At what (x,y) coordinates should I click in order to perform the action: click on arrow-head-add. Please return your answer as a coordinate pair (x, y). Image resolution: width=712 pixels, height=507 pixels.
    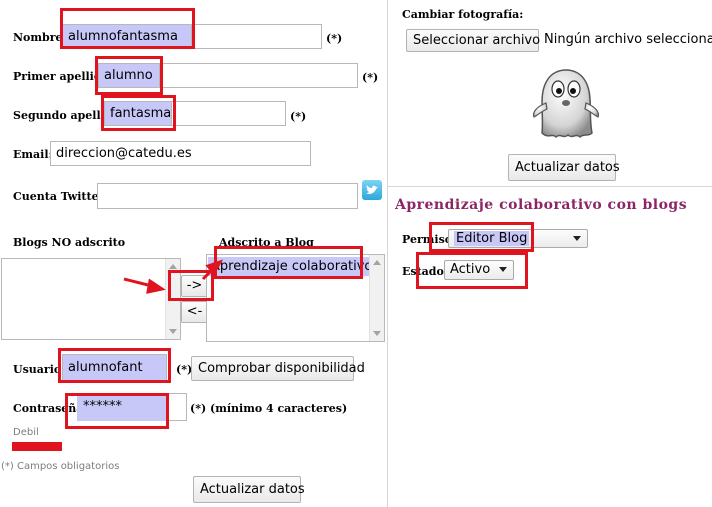
    Looking at the image, I should click on (156, 286).